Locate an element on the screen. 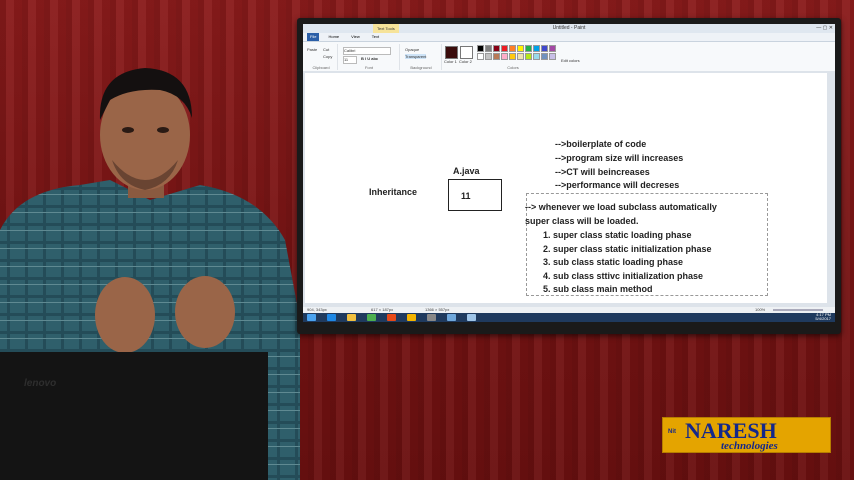 The height and width of the screenshot is (480, 854). color-palette is located at coordinates (516, 52).